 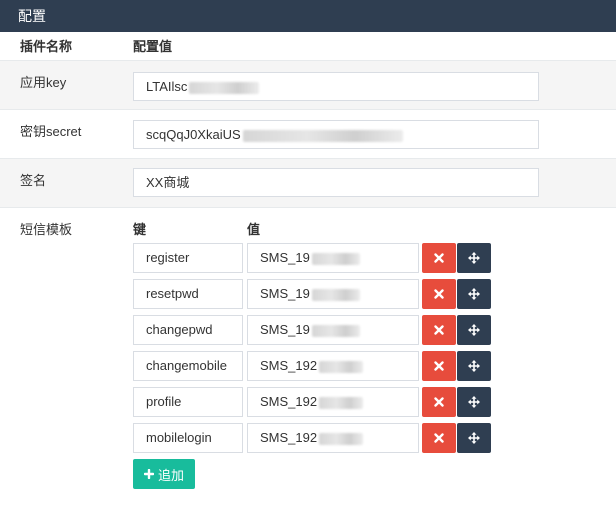 I want to click on template-key-input: resetpwd, so click(x=188, y=294).